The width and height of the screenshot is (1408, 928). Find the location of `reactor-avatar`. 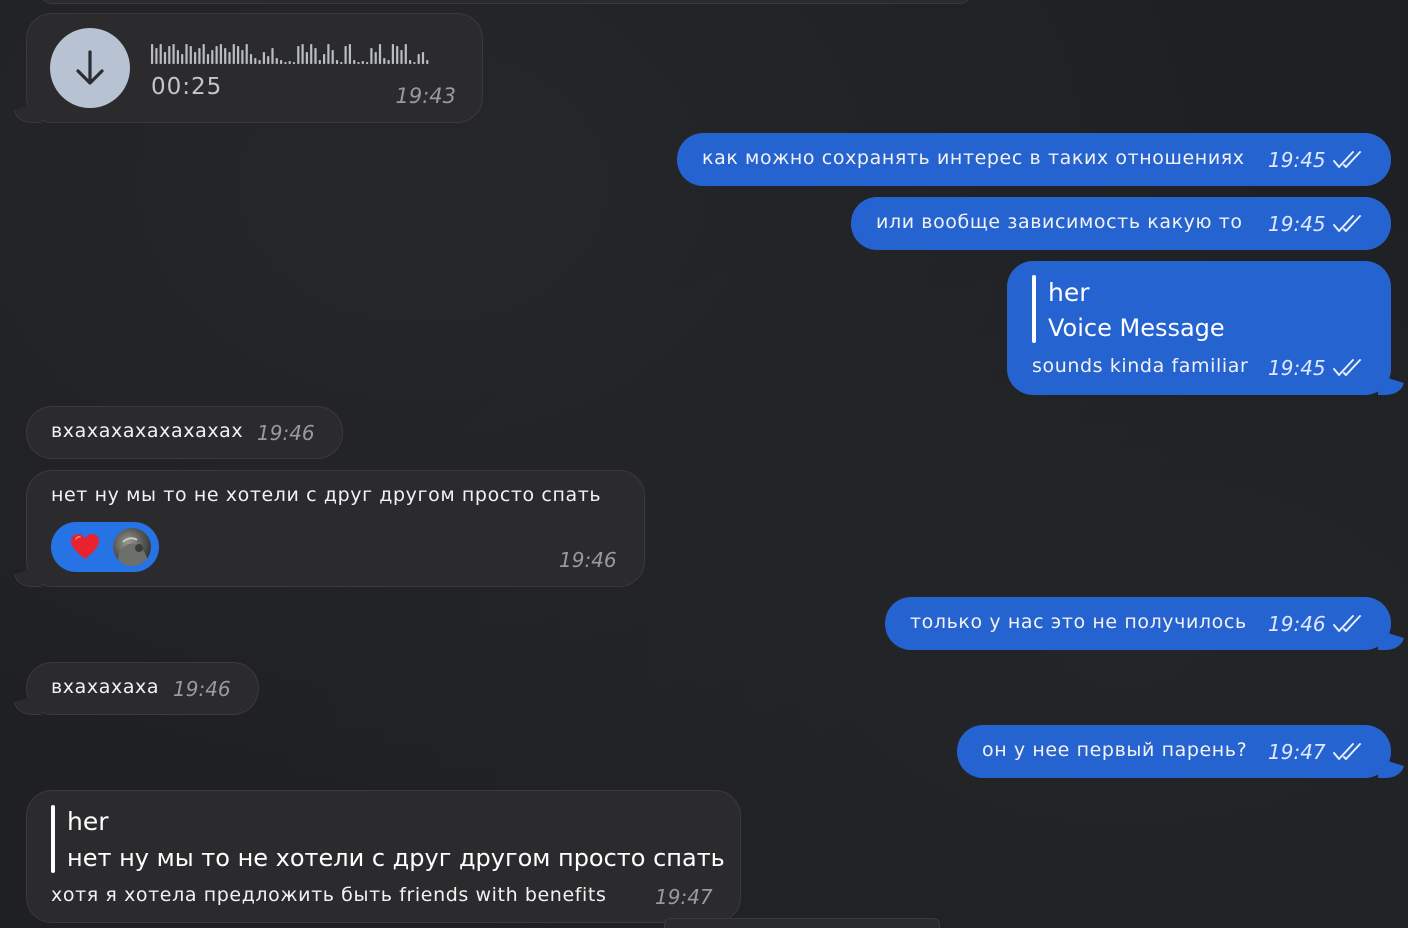

reactor-avatar is located at coordinates (132, 547).